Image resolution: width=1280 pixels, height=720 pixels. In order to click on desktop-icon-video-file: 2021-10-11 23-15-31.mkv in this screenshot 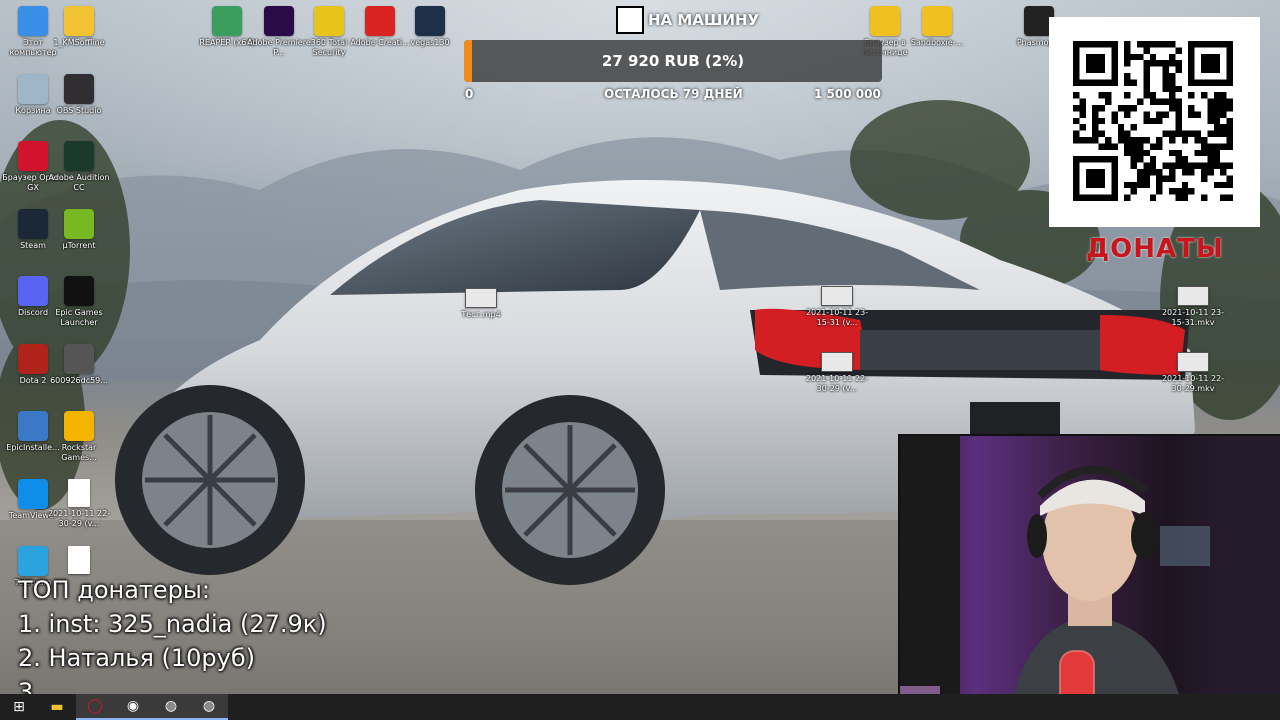, I will do `click(1193, 307)`.